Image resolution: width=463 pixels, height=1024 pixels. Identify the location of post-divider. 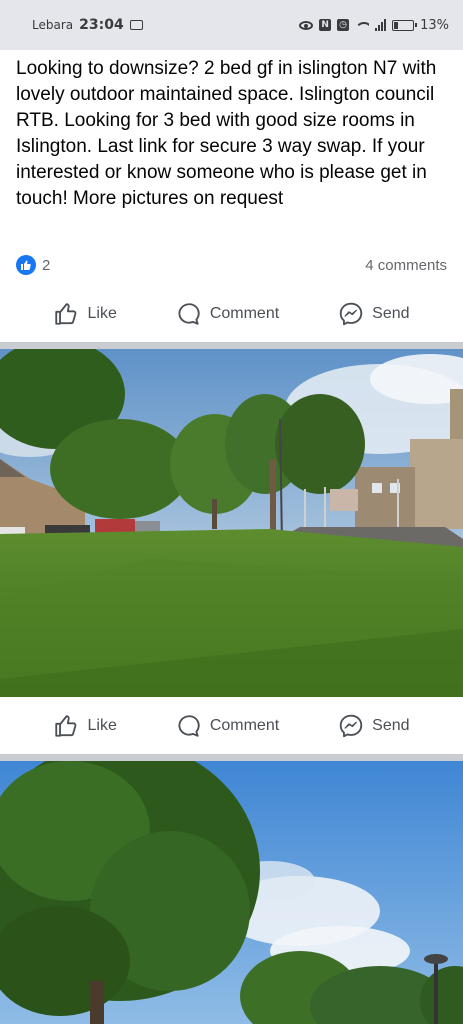
(231, 345).